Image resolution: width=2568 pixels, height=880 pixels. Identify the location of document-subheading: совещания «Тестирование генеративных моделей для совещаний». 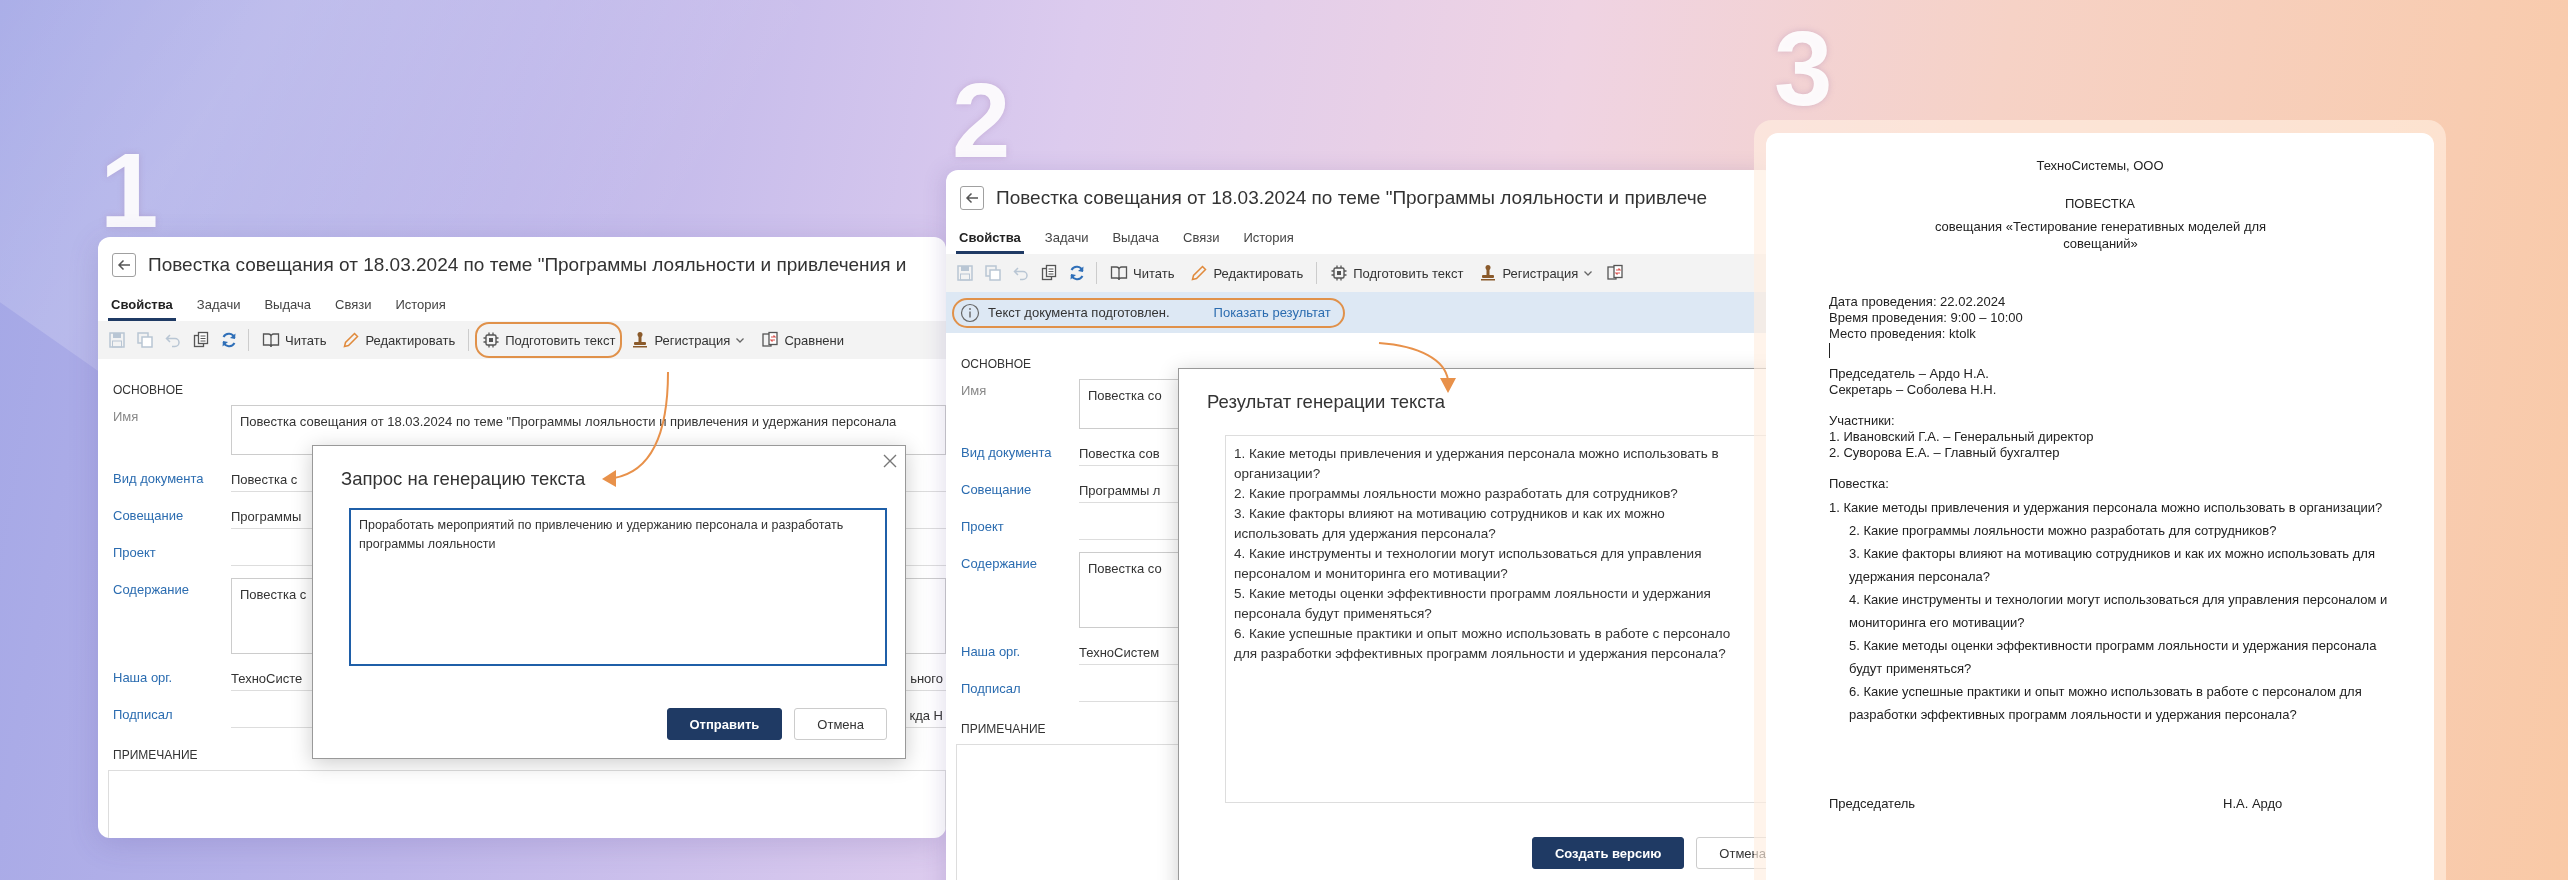
(2100, 235).